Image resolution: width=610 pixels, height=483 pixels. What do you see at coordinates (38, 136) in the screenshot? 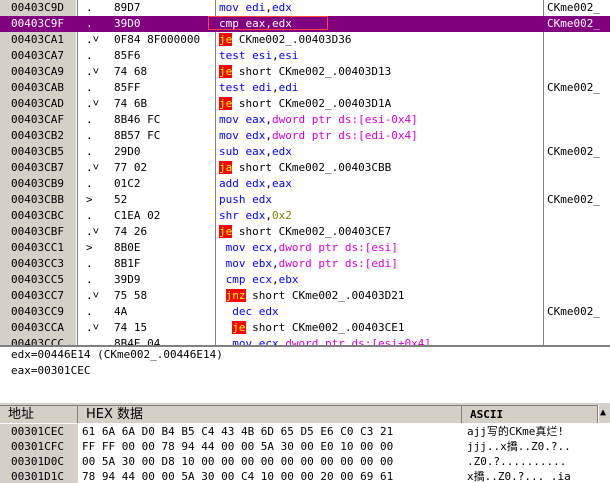
I see `disasm-address: 00403CB2` at bounding box center [38, 136].